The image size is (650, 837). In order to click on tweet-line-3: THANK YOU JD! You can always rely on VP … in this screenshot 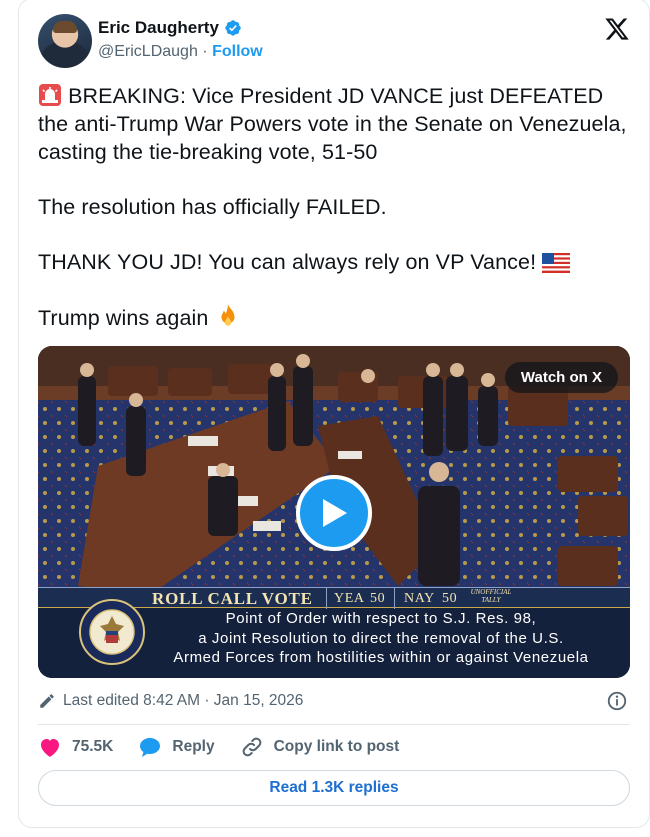, I will do `click(287, 262)`.